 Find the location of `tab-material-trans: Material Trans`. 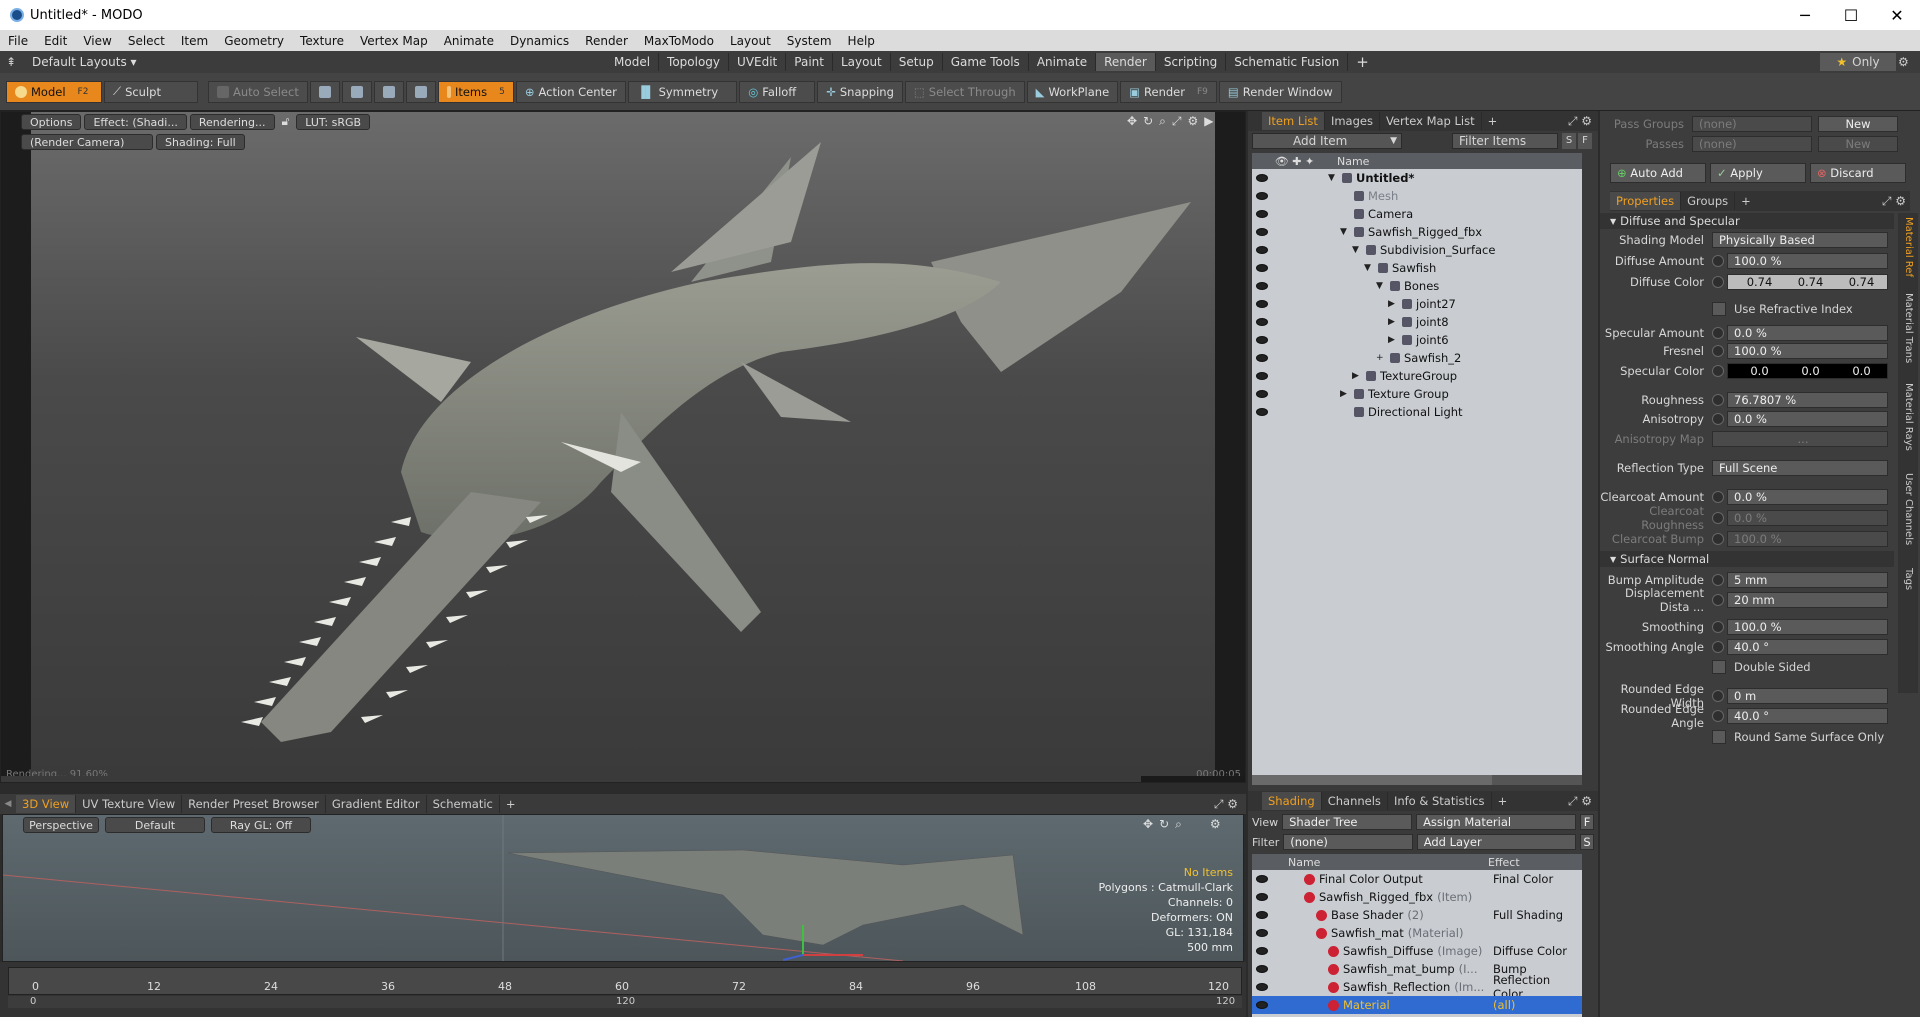

tab-material-trans: Material Trans is located at coordinates (1906, 328).